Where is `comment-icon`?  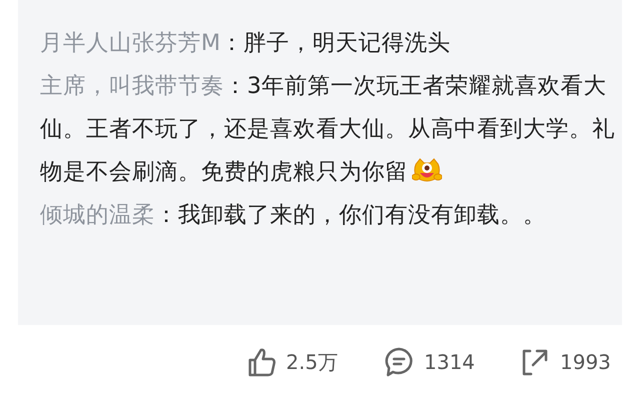
comment-icon is located at coordinates (399, 362).